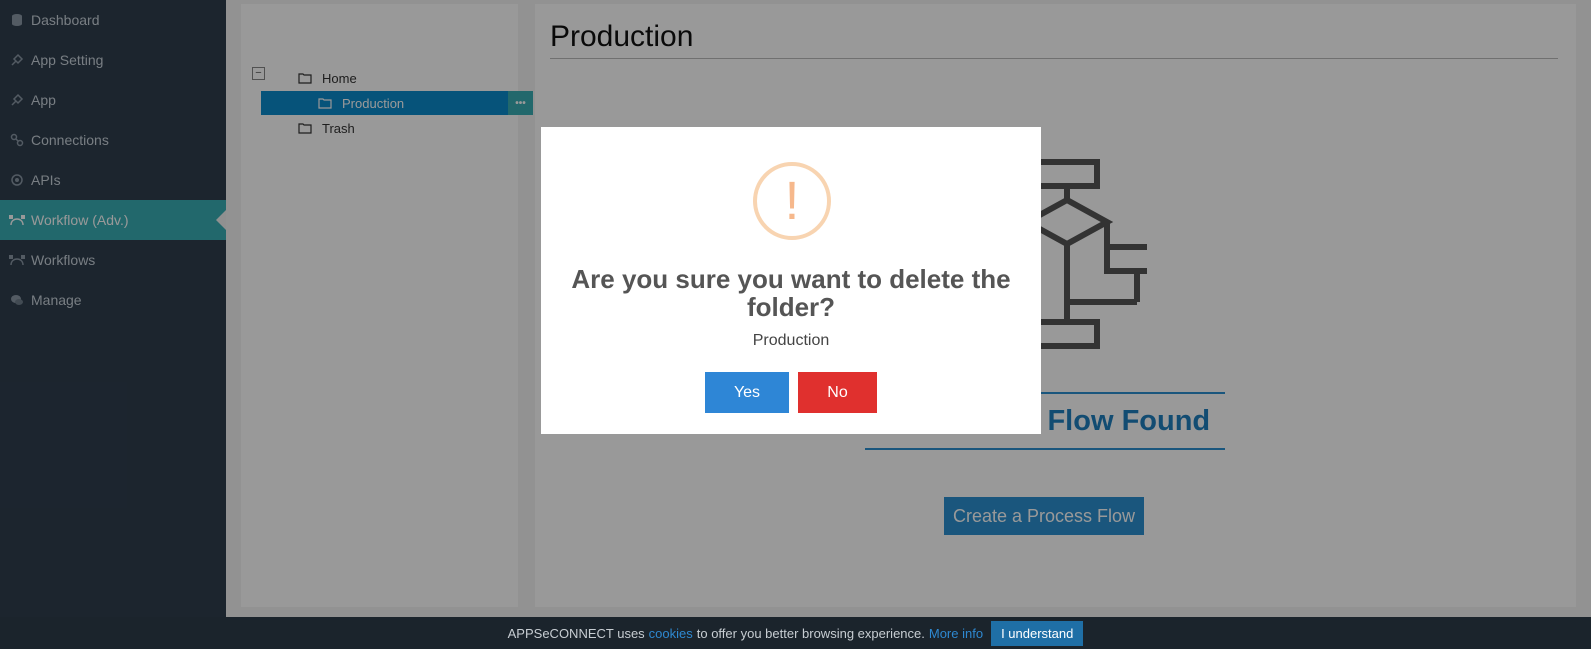  What do you see at coordinates (671, 633) in the screenshot?
I see `cookies-link: cookies` at bounding box center [671, 633].